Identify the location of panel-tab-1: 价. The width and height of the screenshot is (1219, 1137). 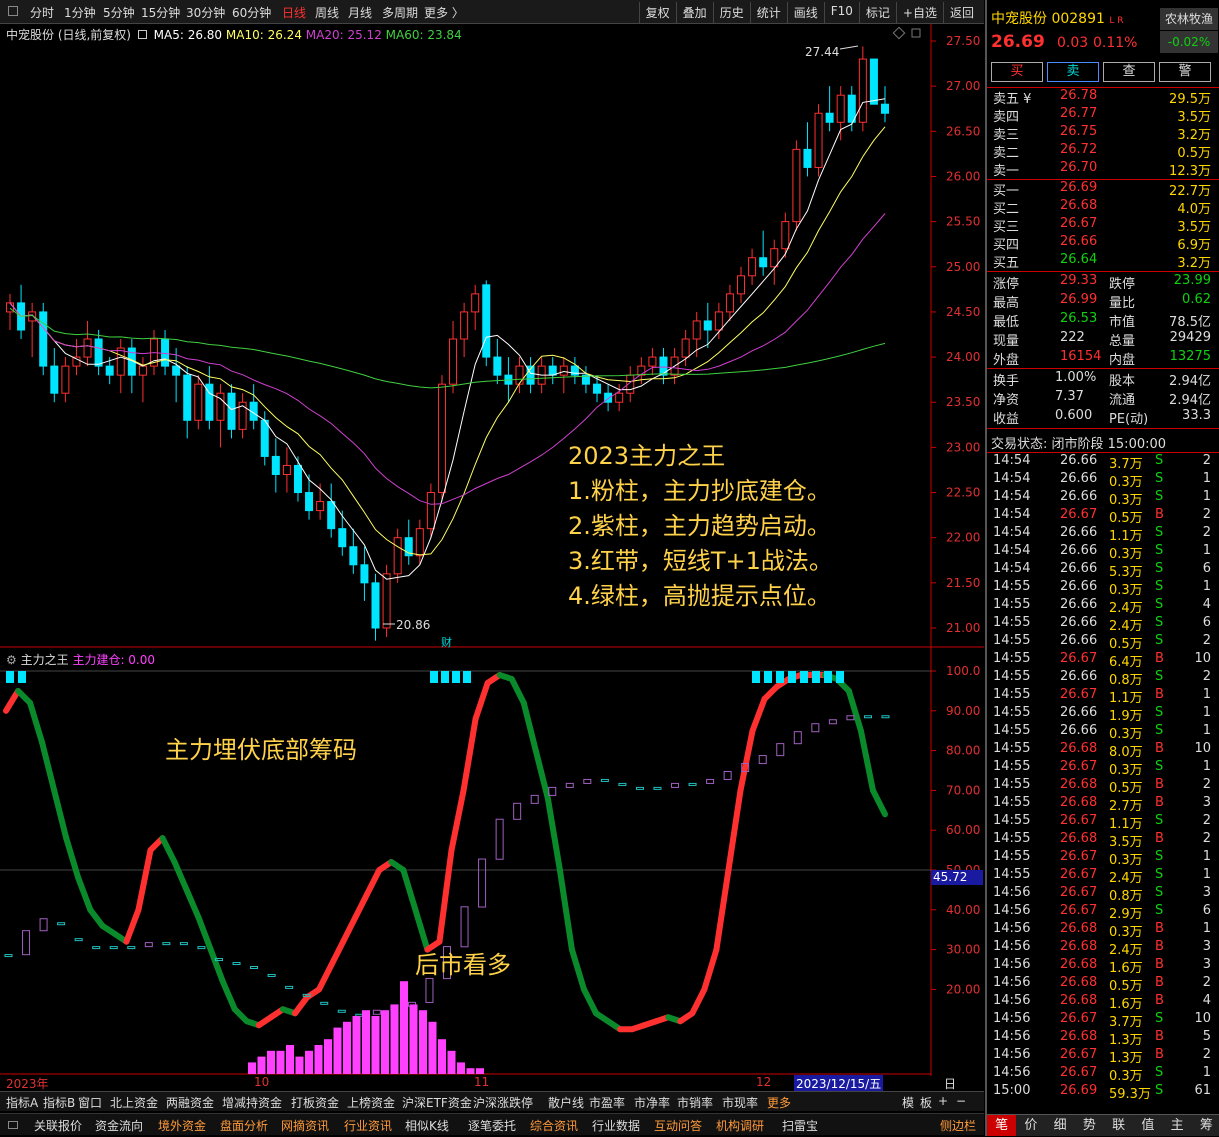
(1030, 1125).